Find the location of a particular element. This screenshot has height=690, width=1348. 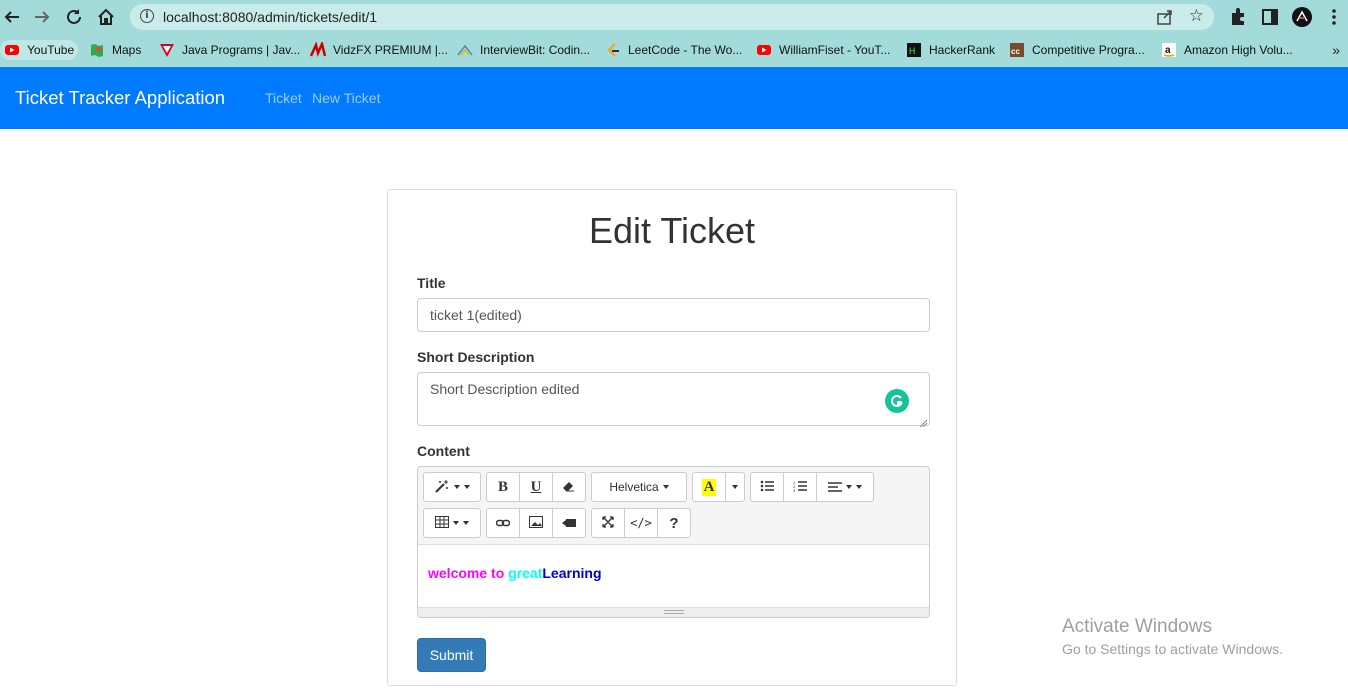

competitive-programming-icon: cc is located at coordinates (1017, 50).